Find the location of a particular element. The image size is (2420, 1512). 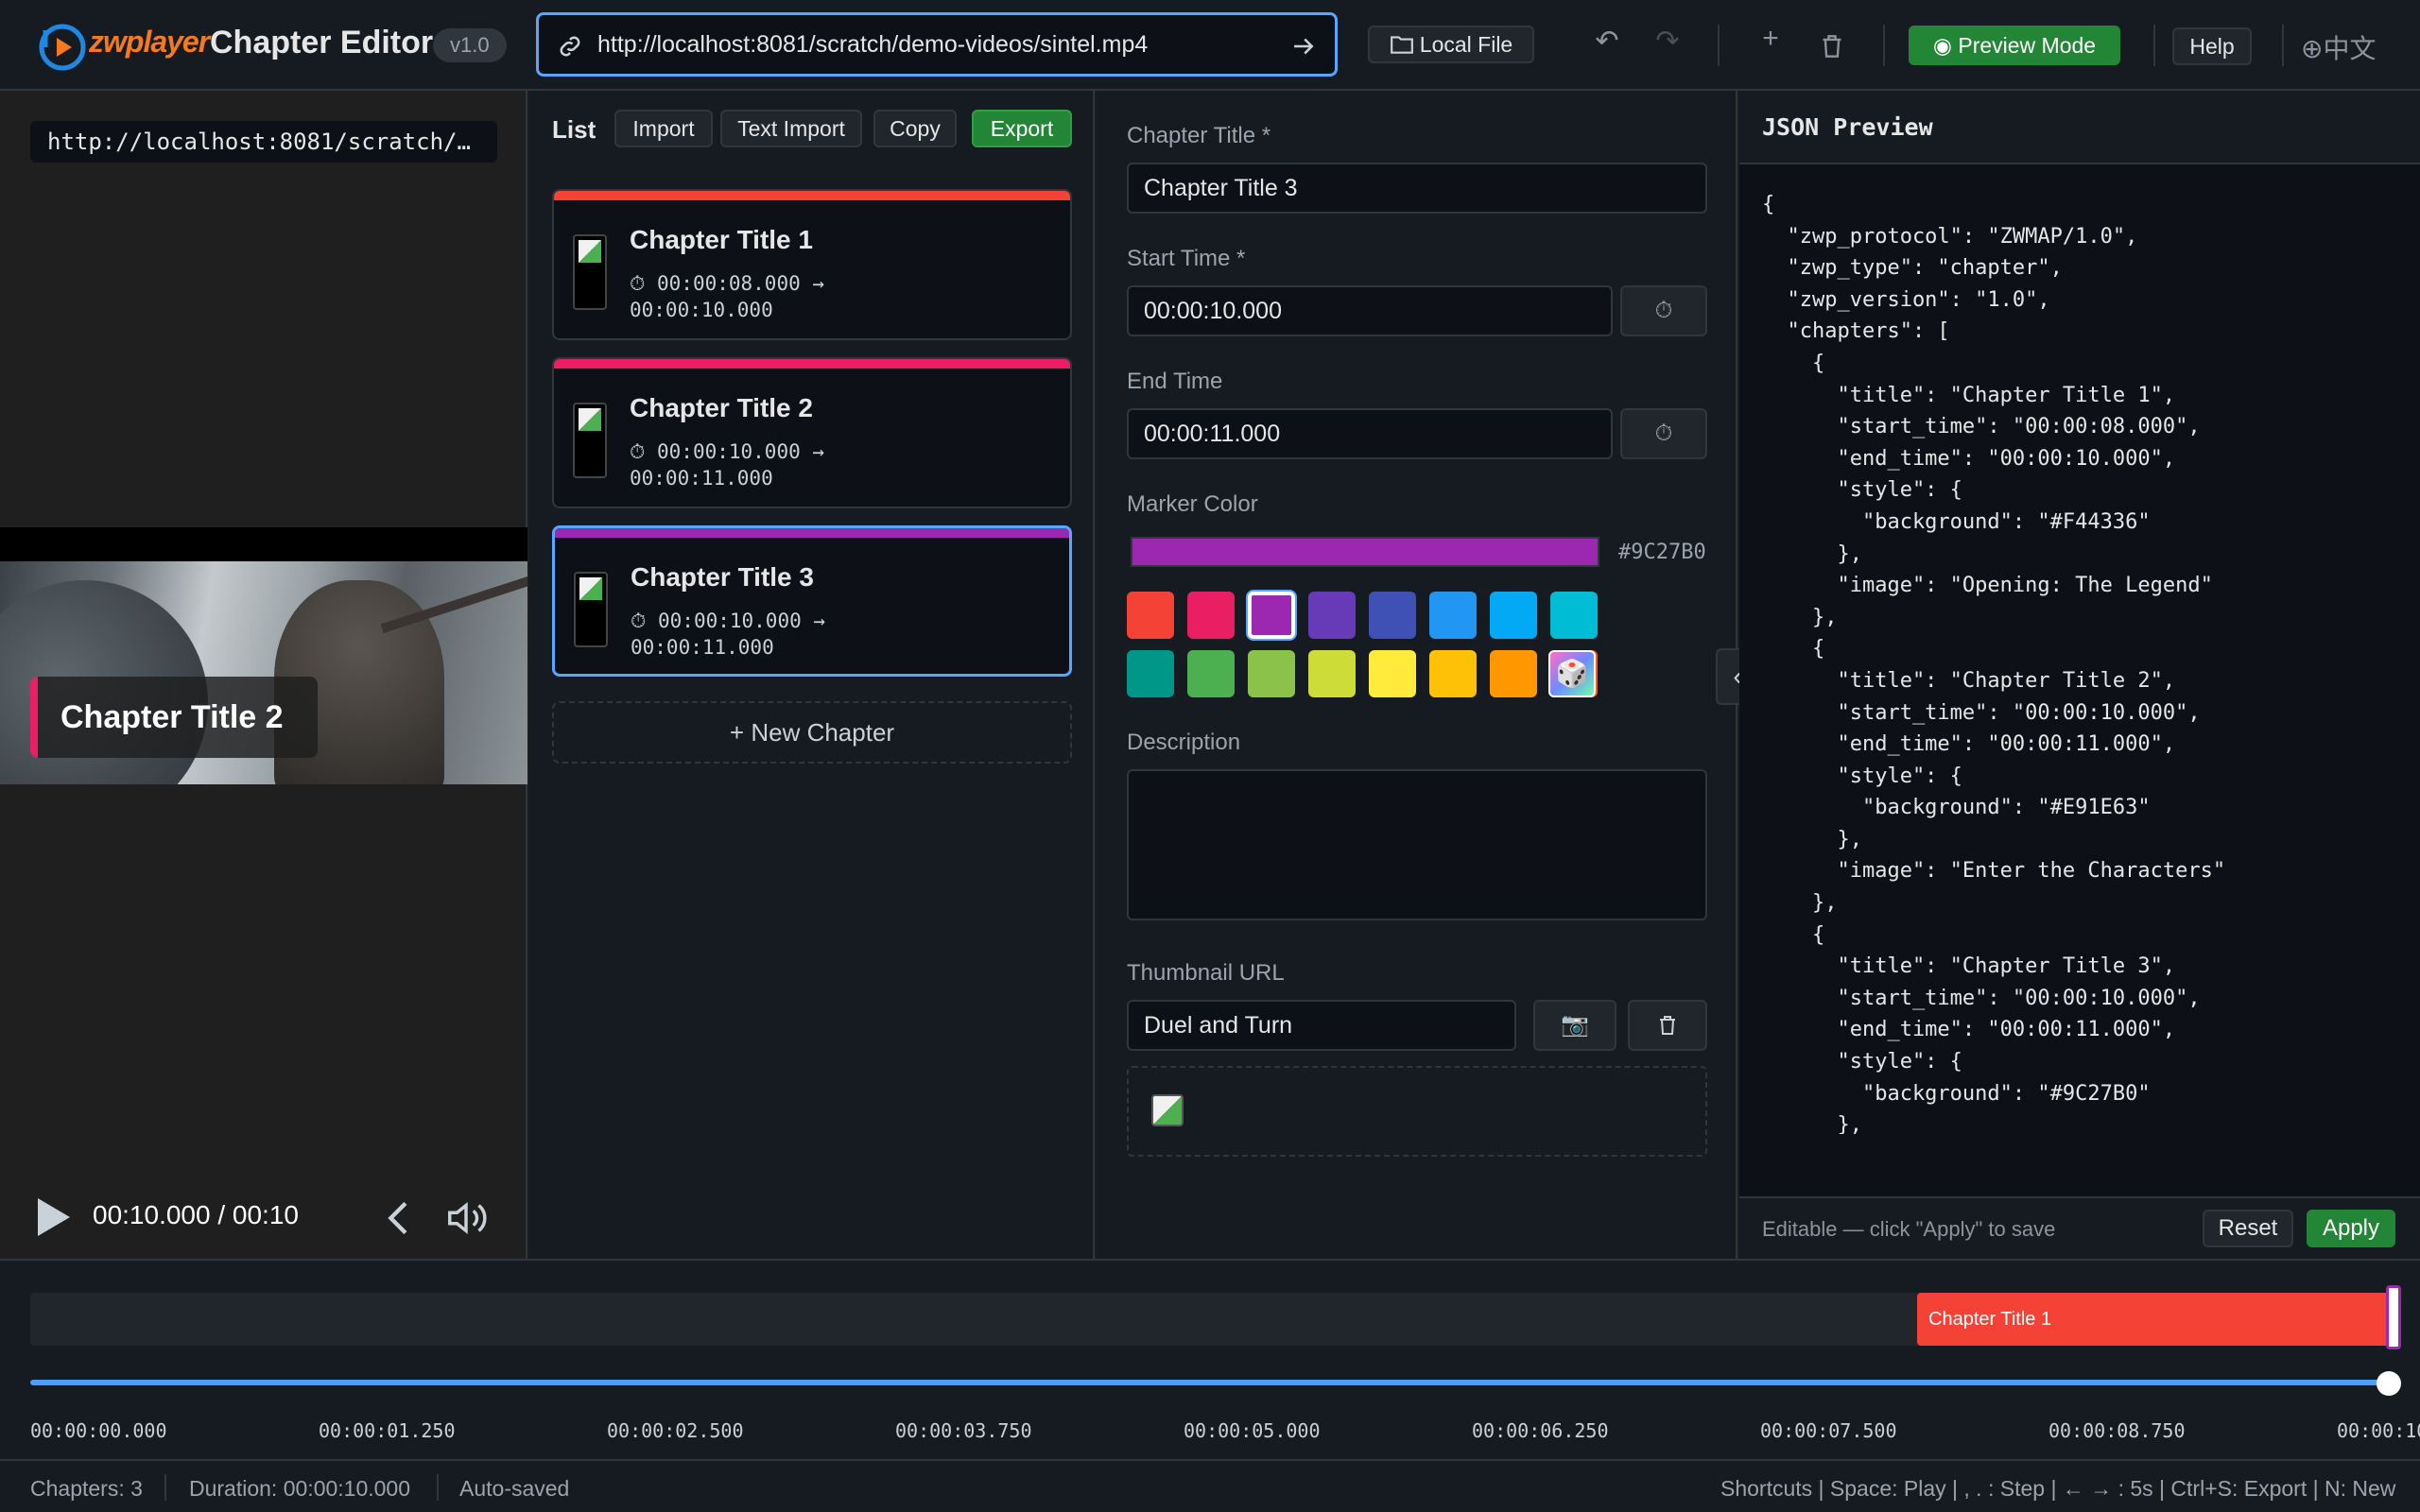

chapter-start: ⏱ 00:00:08.000 → is located at coordinates (728, 283).